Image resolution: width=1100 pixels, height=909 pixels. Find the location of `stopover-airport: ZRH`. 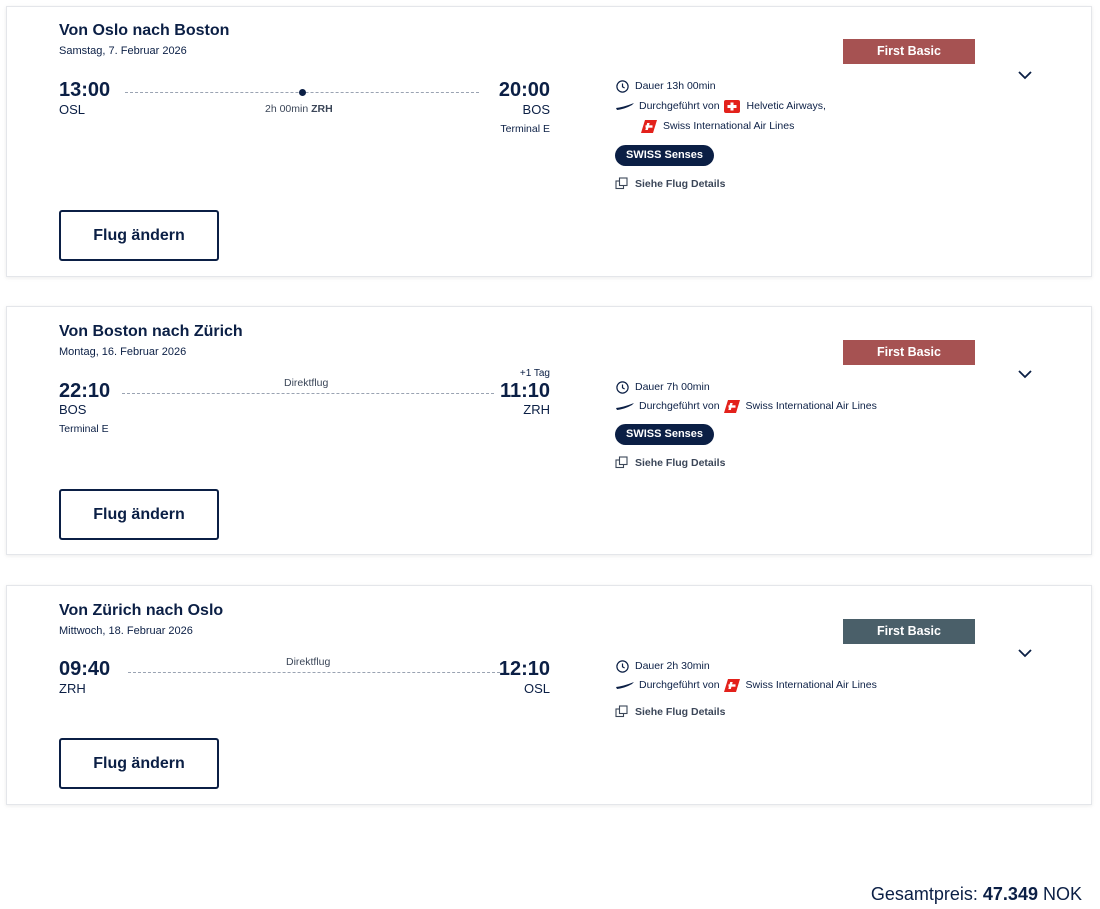

stopover-airport: ZRH is located at coordinates (322, 109).